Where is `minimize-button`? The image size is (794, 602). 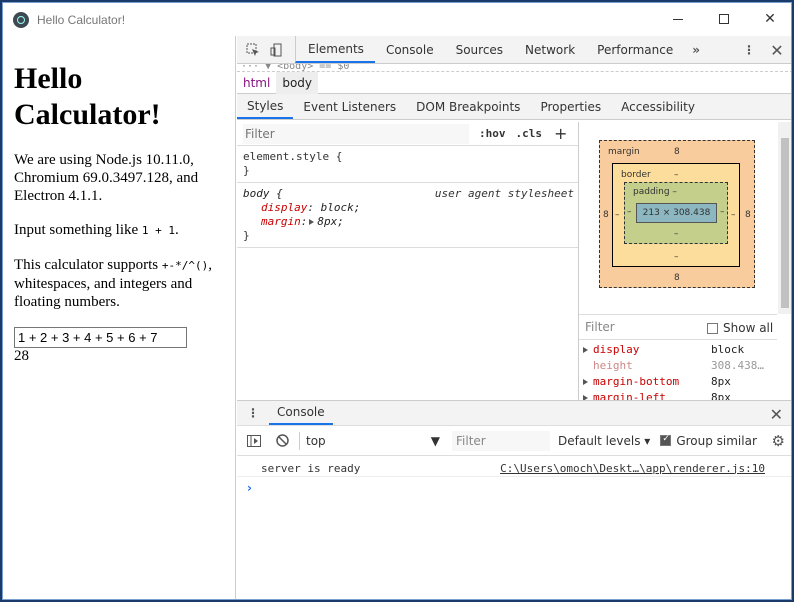 minimize-button is located at coordinates (678, 19).